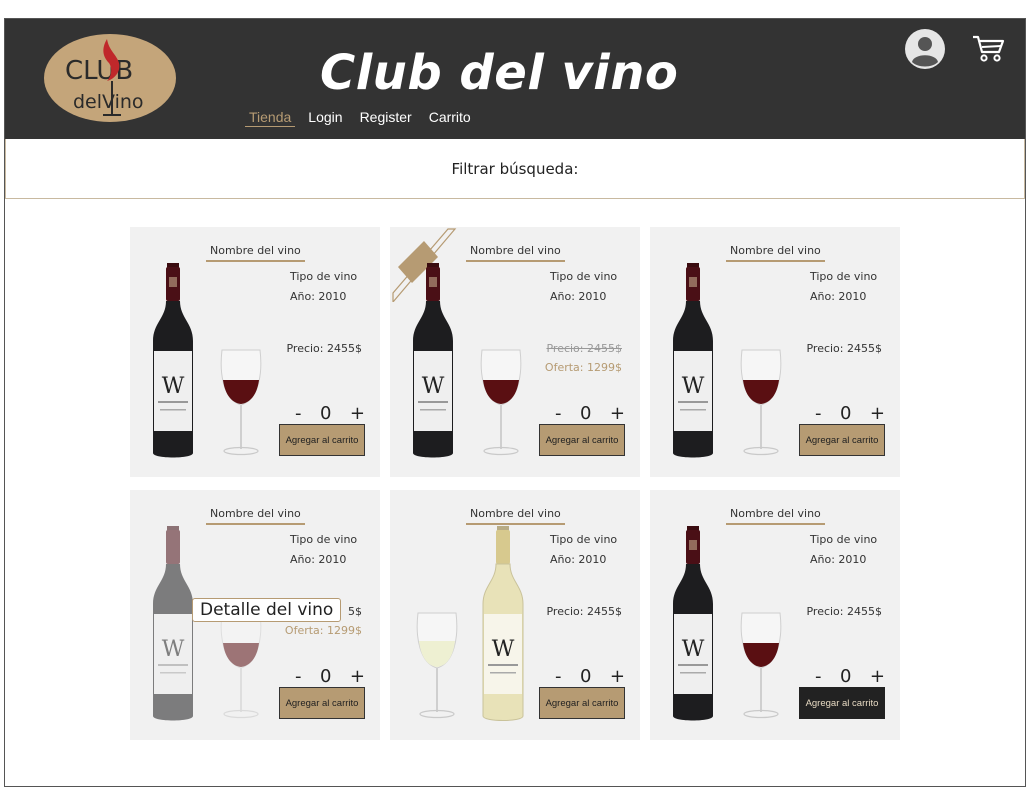 The height and width of the screenshot is (789, 1030). Describe the element at coordinates (584, 348) in the screenshot. I see `wine-original-price: Precio: 2455$` at that location.